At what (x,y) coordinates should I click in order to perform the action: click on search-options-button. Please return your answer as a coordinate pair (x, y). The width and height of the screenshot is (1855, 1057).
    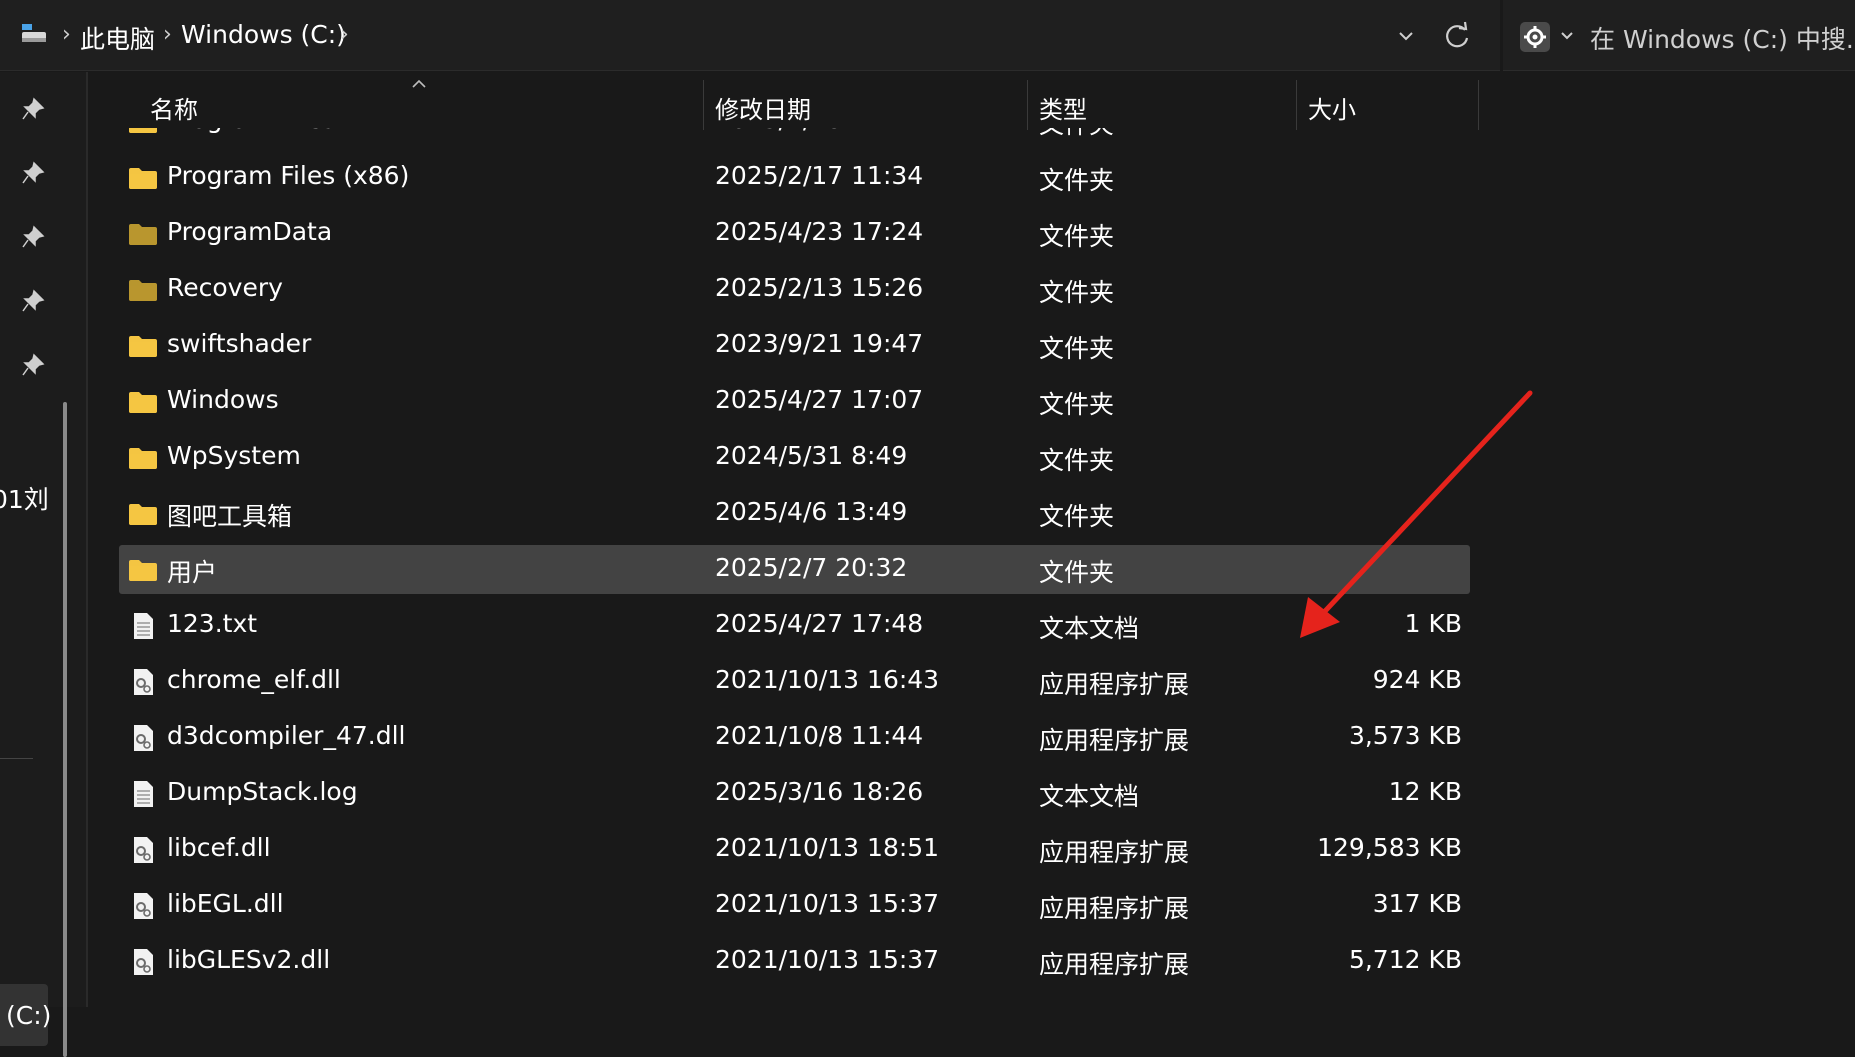
    Looking at the image, I should click on (1535, 37).